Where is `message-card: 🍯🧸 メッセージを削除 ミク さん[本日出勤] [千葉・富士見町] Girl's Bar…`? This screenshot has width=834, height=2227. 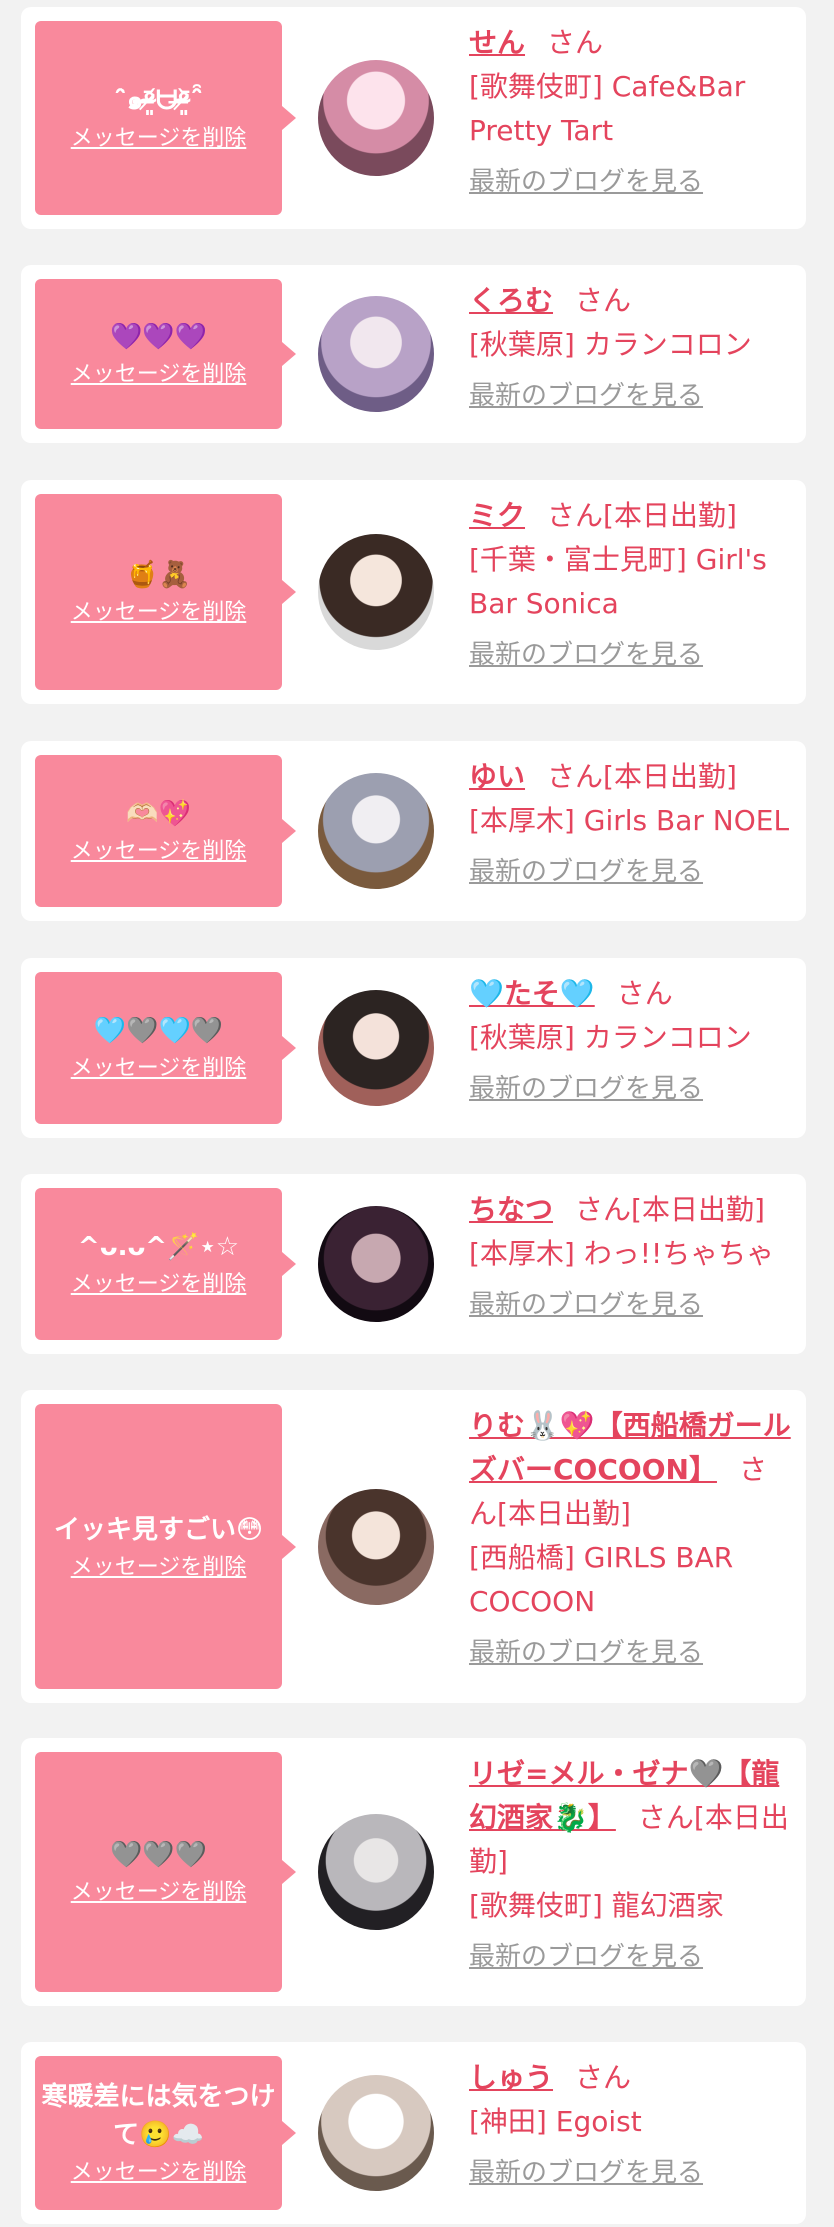 message-card: 🍯🧸 メッセージを削除 ミク さん[本日出勤] [千葉・富士見町] Girl's Bar… is located at coordinates (413, 592).